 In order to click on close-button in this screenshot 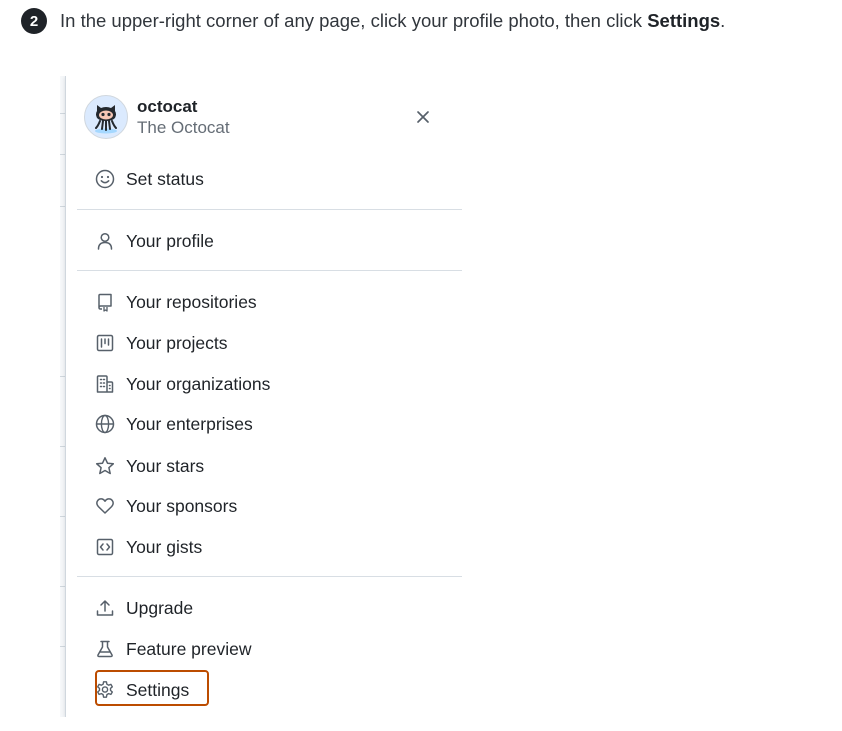, I will do `click(423, 117)`.